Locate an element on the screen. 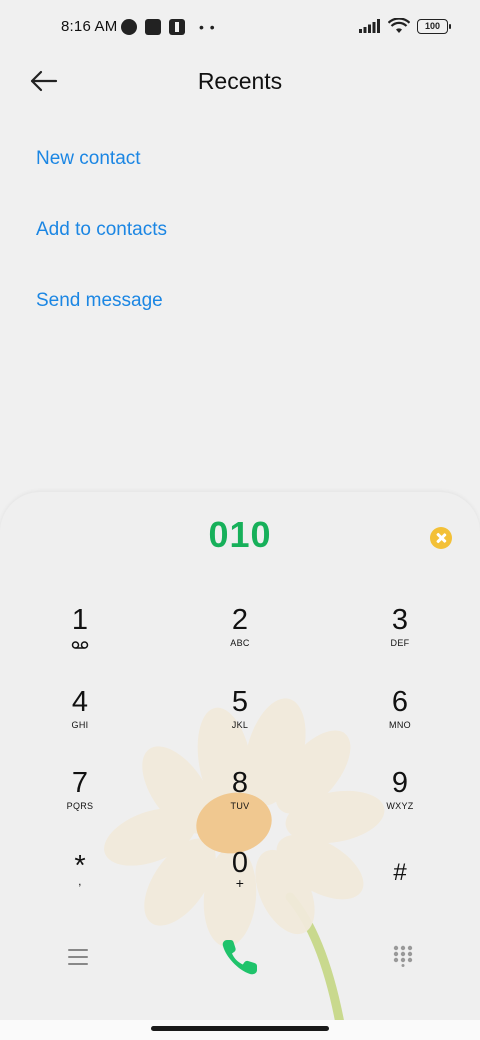 Image resolution: width=480 pixels, height=1040 pixels. key-digit: 5 is located at coordinates (240, 702).